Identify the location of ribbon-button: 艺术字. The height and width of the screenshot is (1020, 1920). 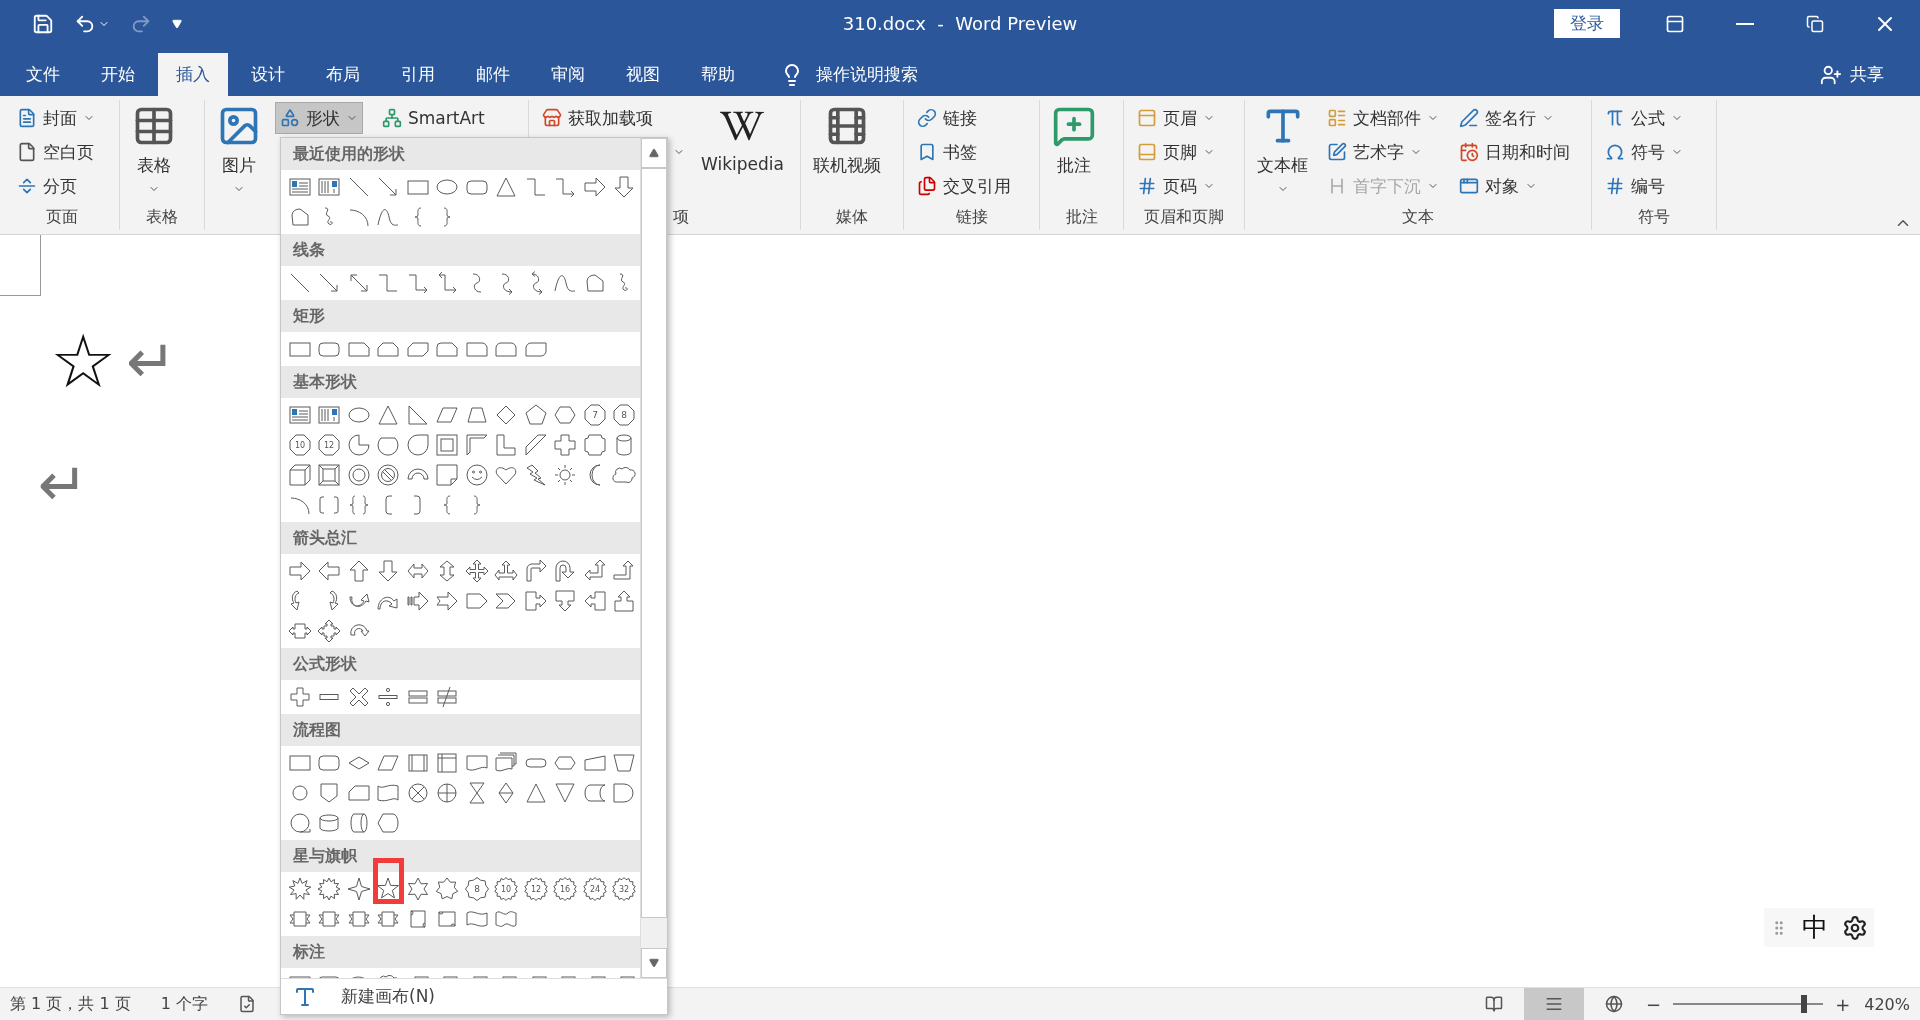
(1374, 152).